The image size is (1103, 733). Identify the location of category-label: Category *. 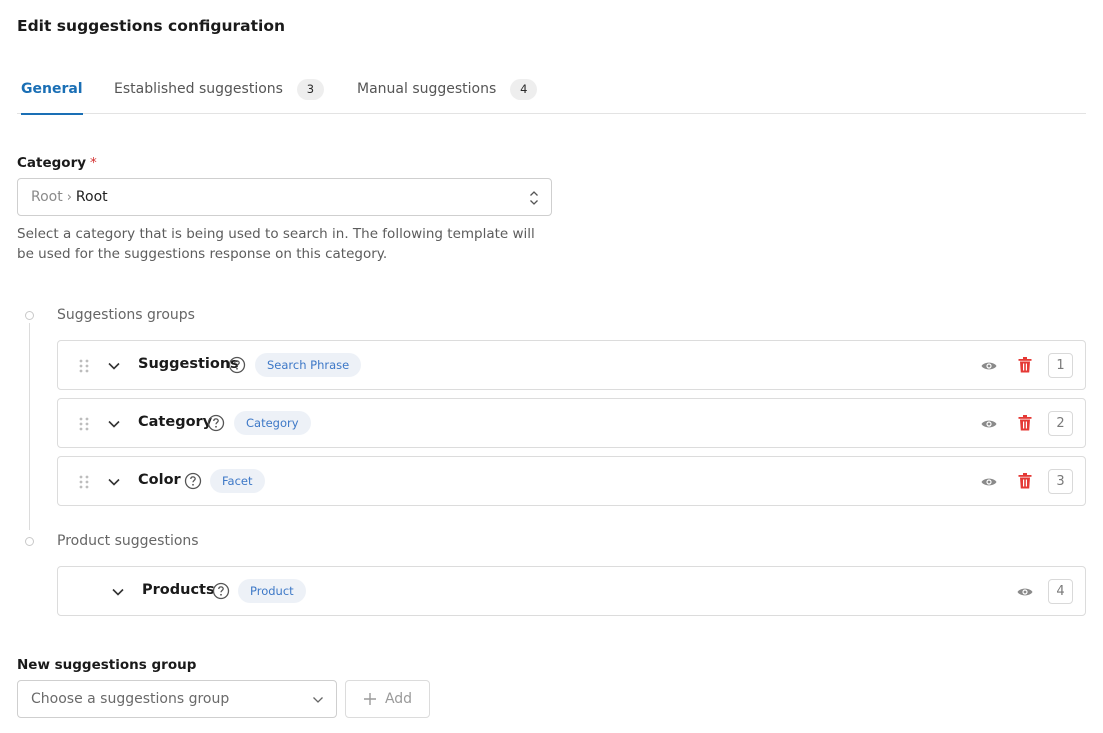
(57, 163).